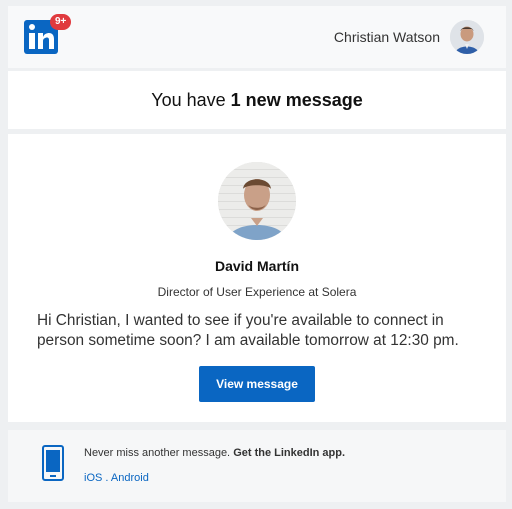 Image resolution: width=512 pixels, height=509 pixels. Describe the element at coordinates (93, 478) in the screenshot. I see `ios-link: iOS` at that location.